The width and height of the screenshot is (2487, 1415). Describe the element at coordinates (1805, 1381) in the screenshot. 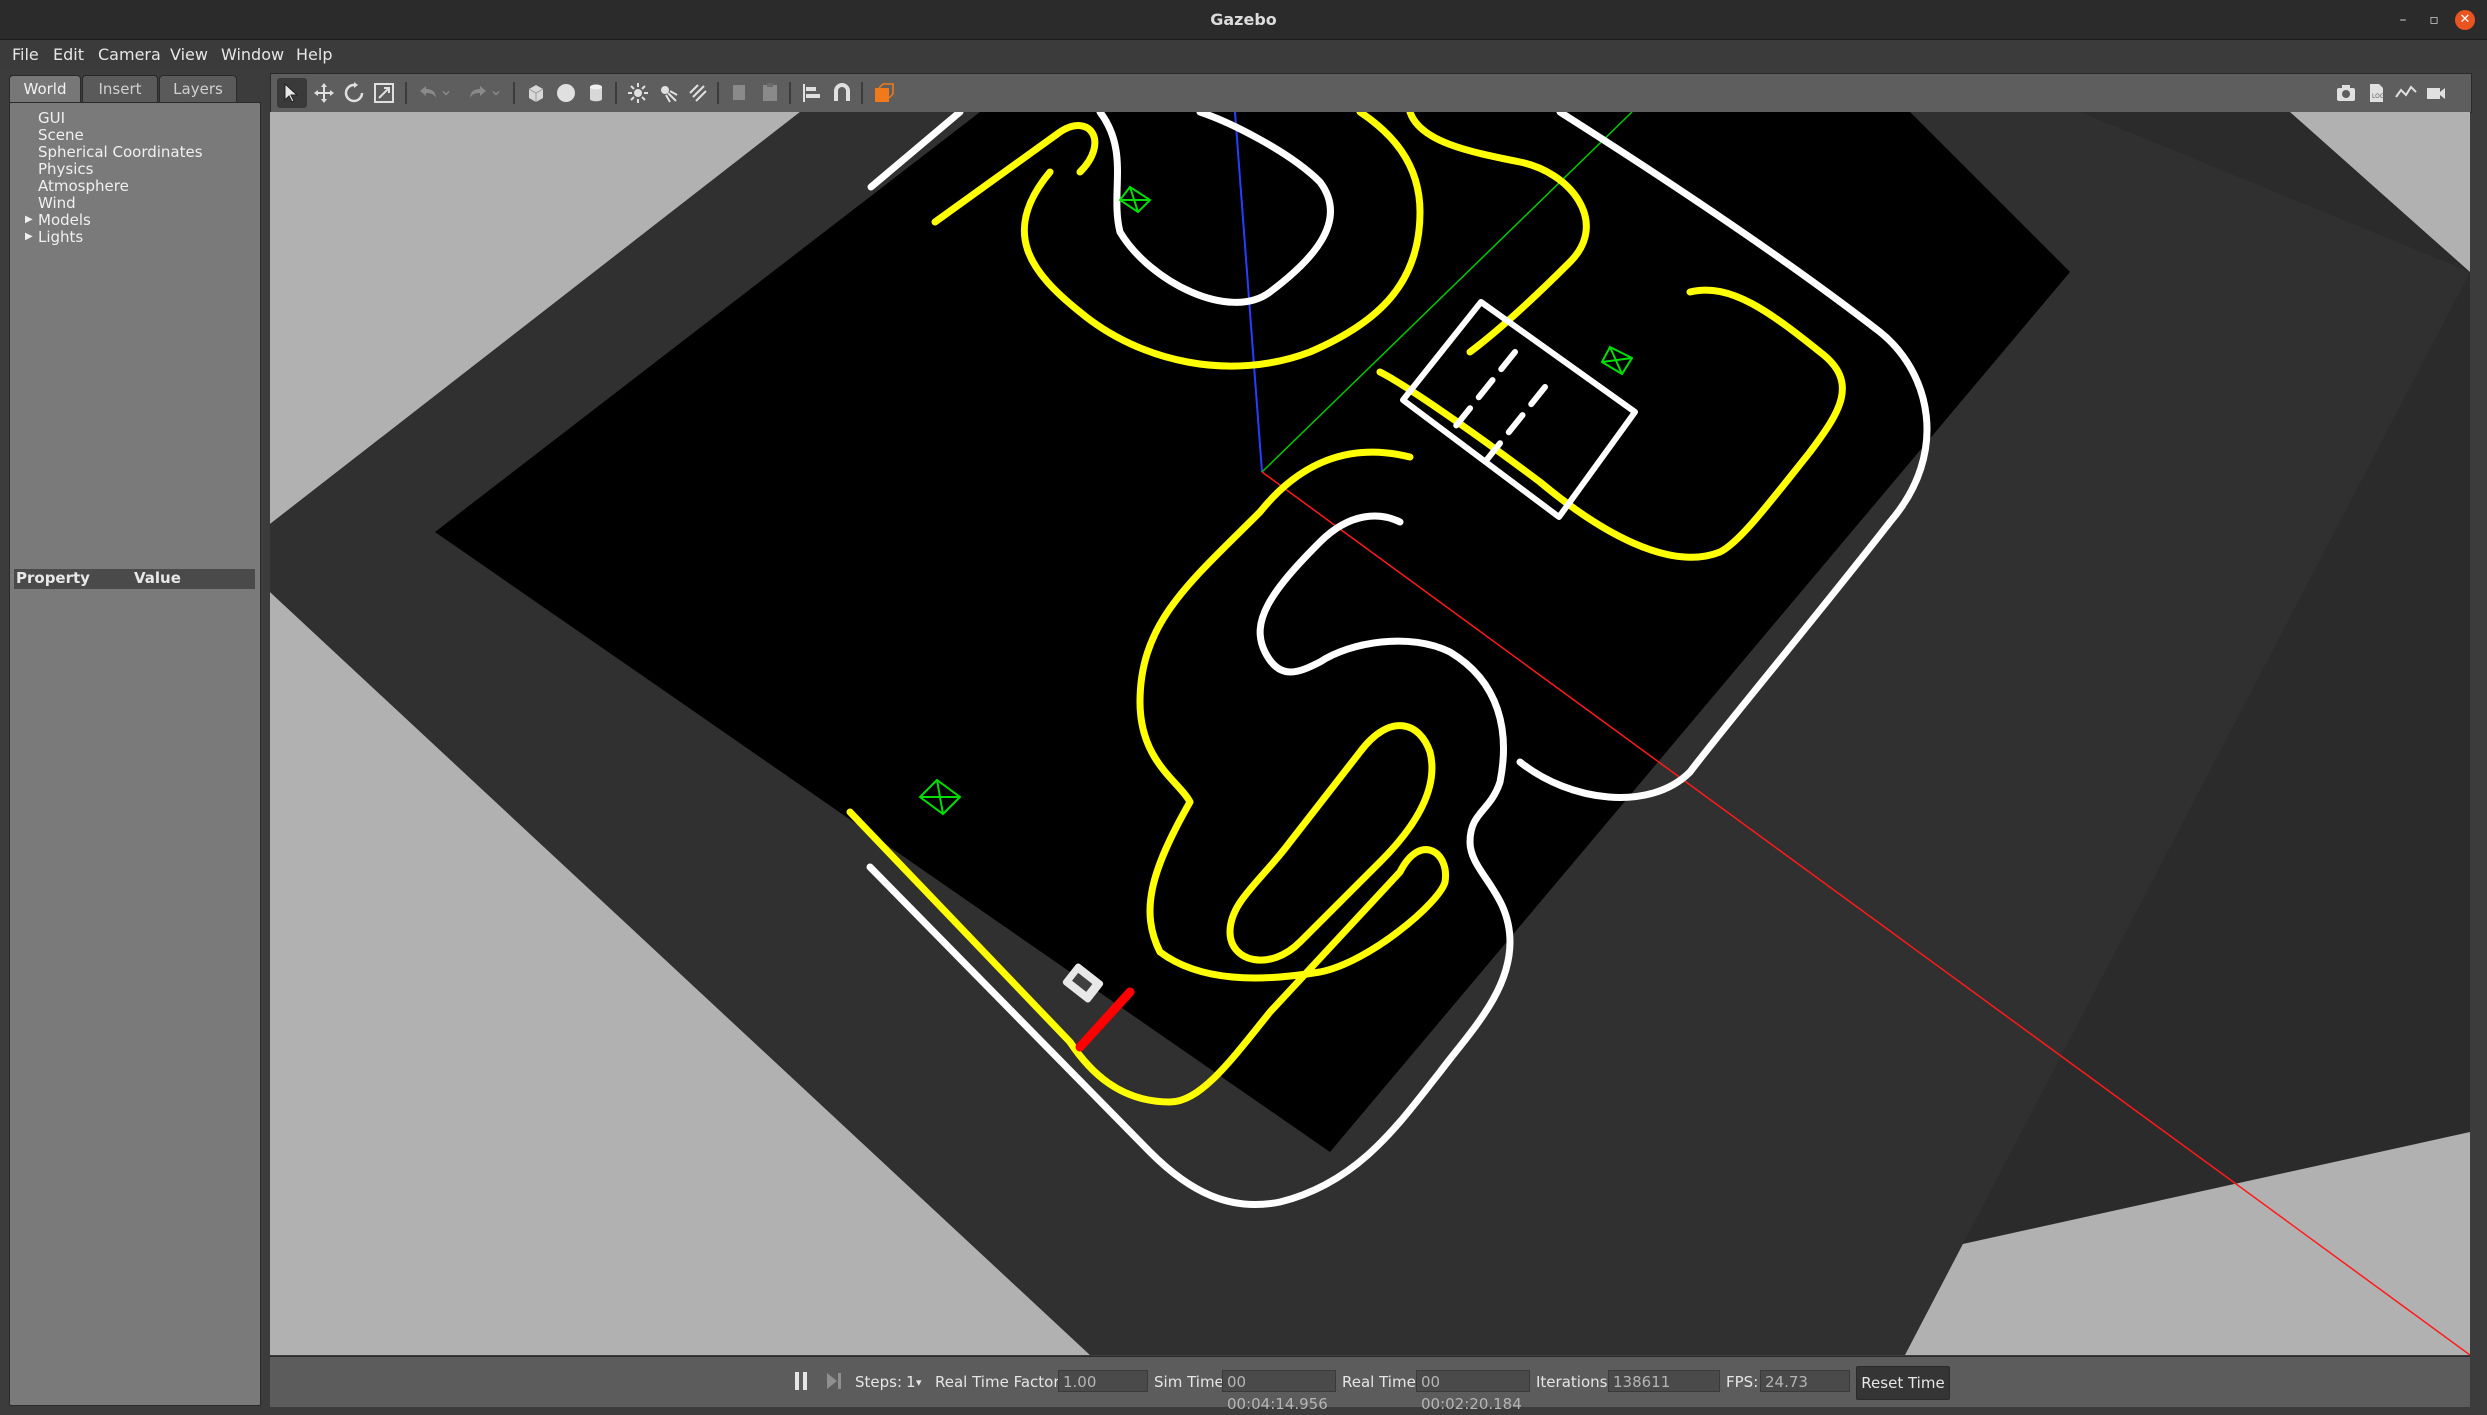

I see `fps-field: 24.73` at that location.